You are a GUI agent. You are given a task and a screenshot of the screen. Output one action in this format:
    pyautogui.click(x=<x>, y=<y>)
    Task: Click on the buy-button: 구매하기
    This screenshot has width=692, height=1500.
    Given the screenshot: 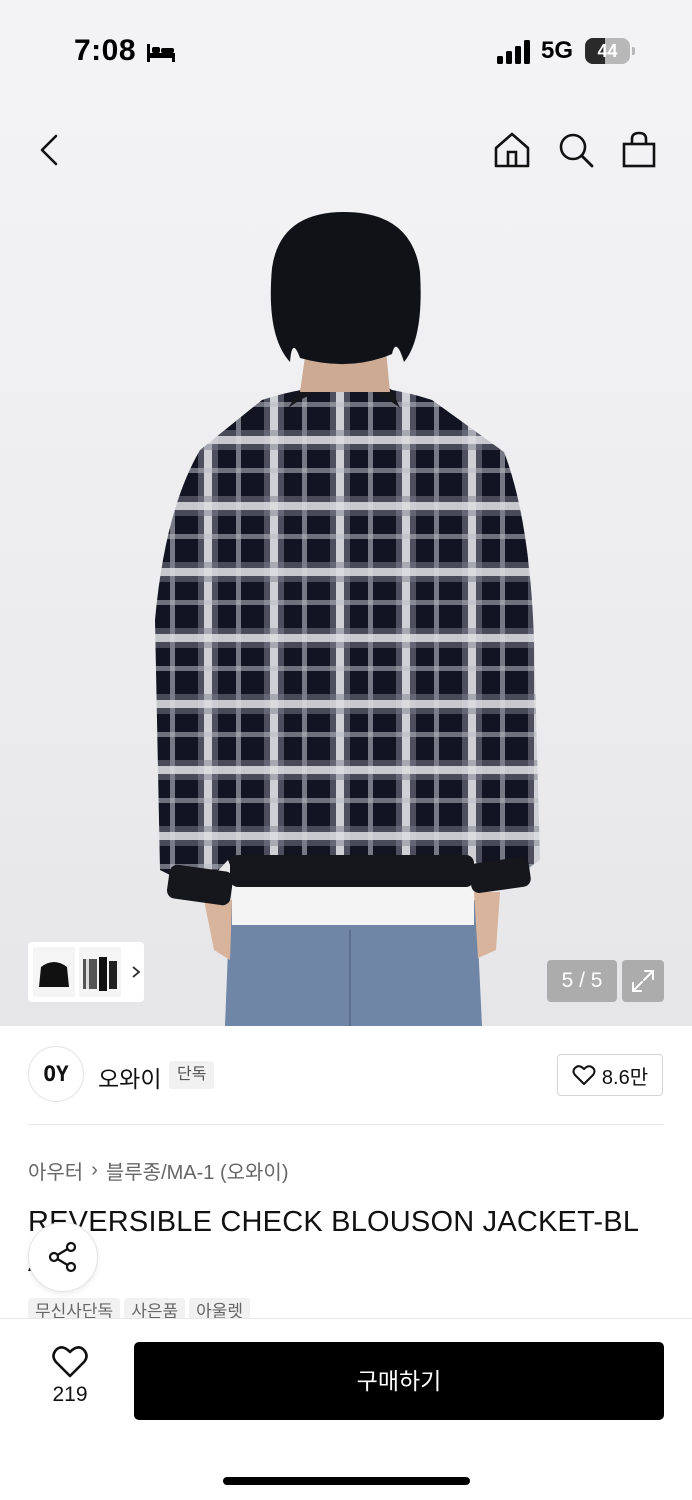 What is the action you would take?
    pyautogui.click(x=399, y=1381)
    